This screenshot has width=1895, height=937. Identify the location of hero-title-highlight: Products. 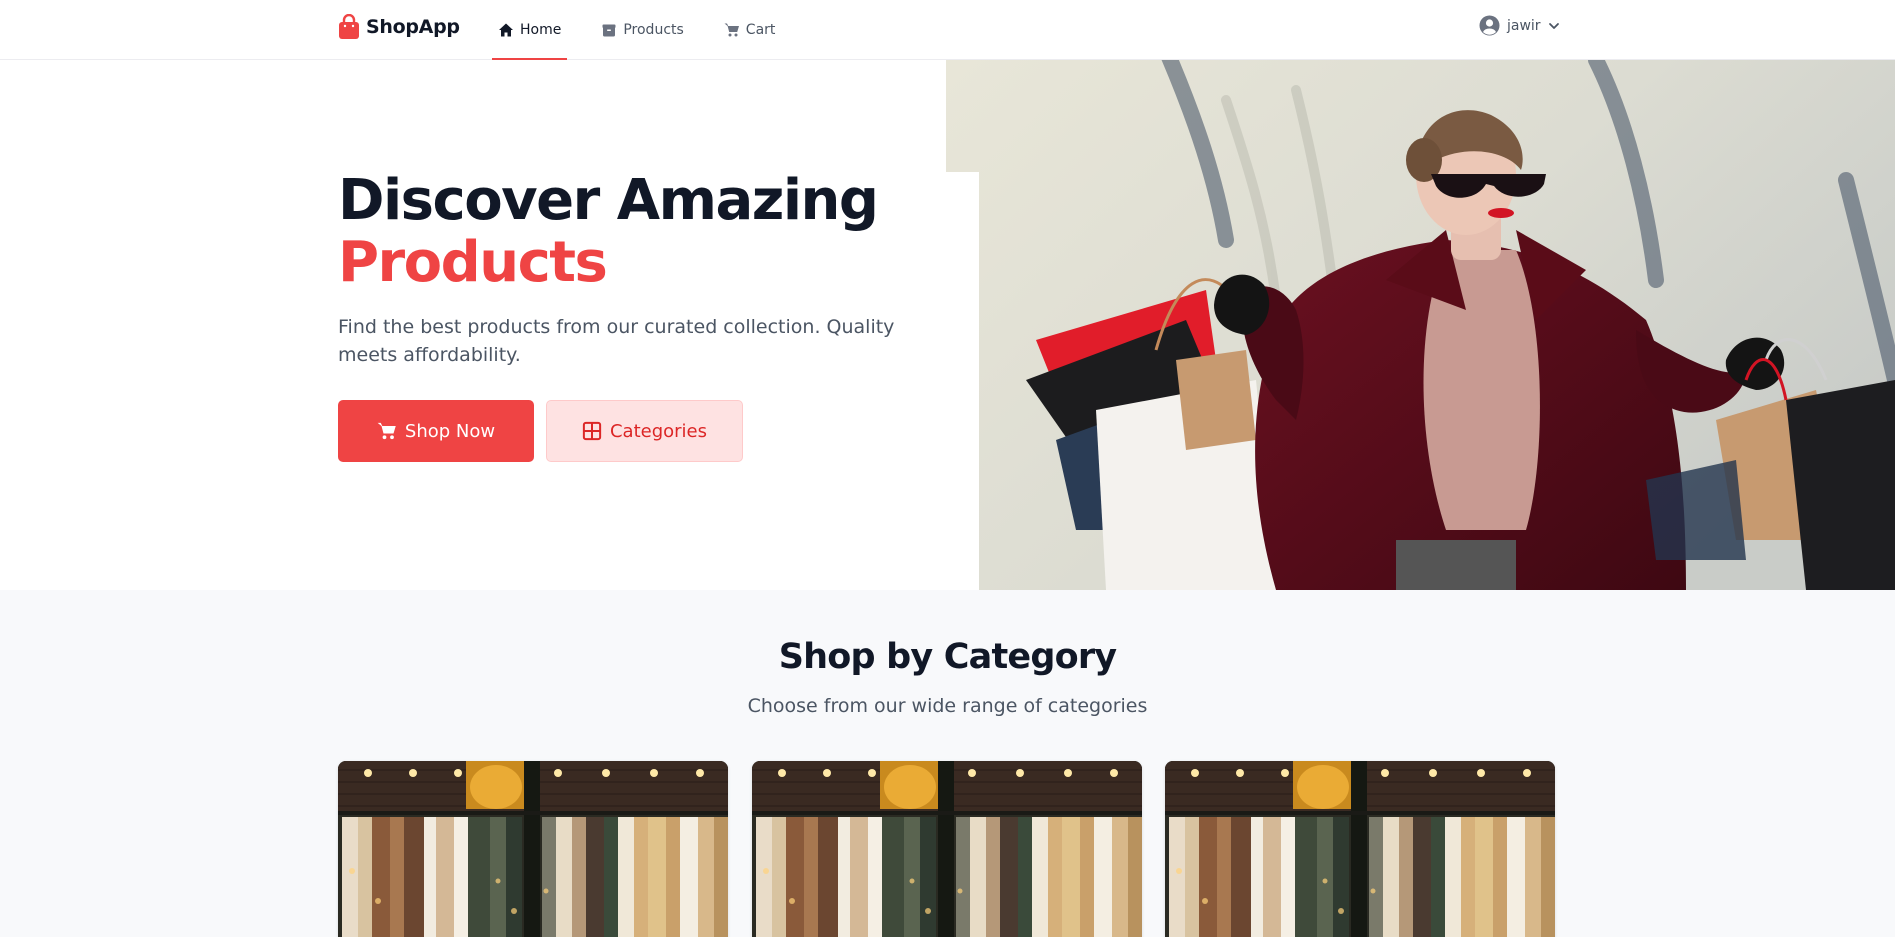
(473, 262).